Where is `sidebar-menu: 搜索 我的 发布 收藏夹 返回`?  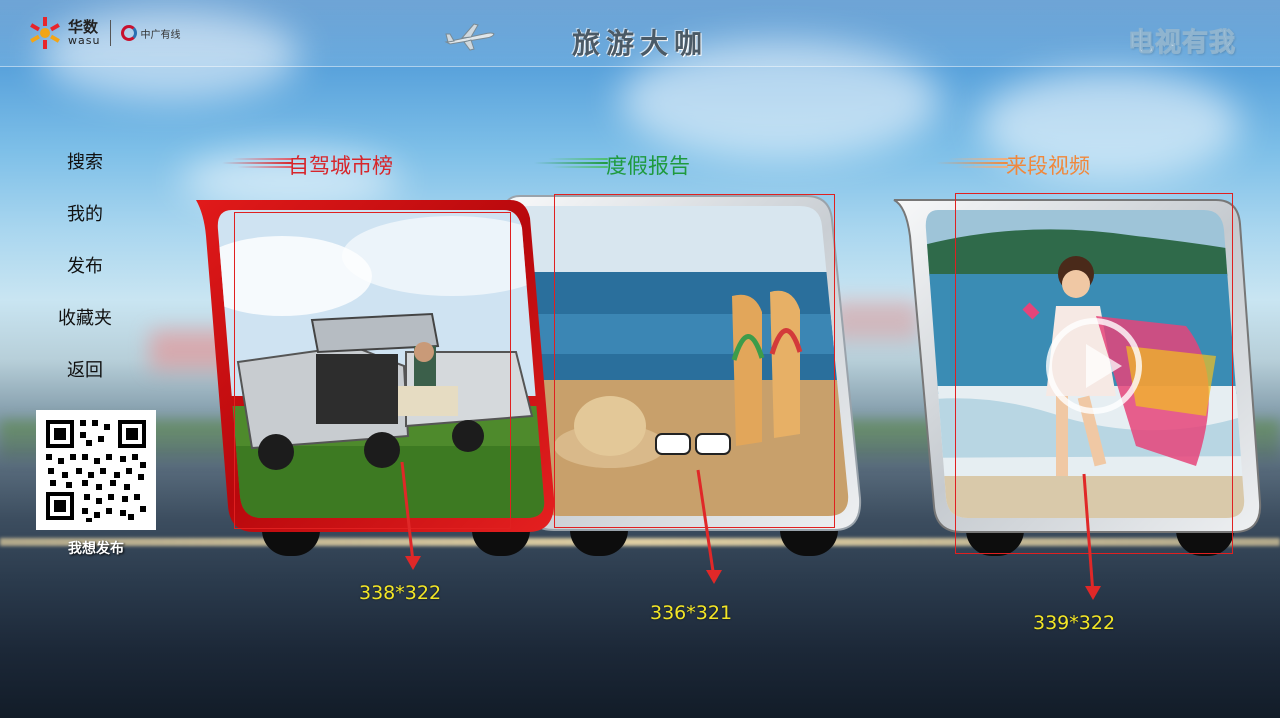
sidebar-menu: 搜索 我的 发布 收藏夹 返回 is located at coordinates (85, 274).